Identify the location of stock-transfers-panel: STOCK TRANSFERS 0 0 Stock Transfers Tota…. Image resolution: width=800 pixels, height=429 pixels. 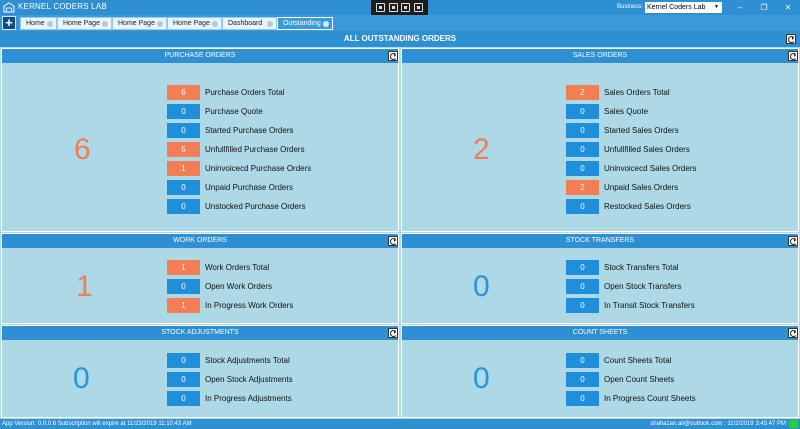
(600, 278).